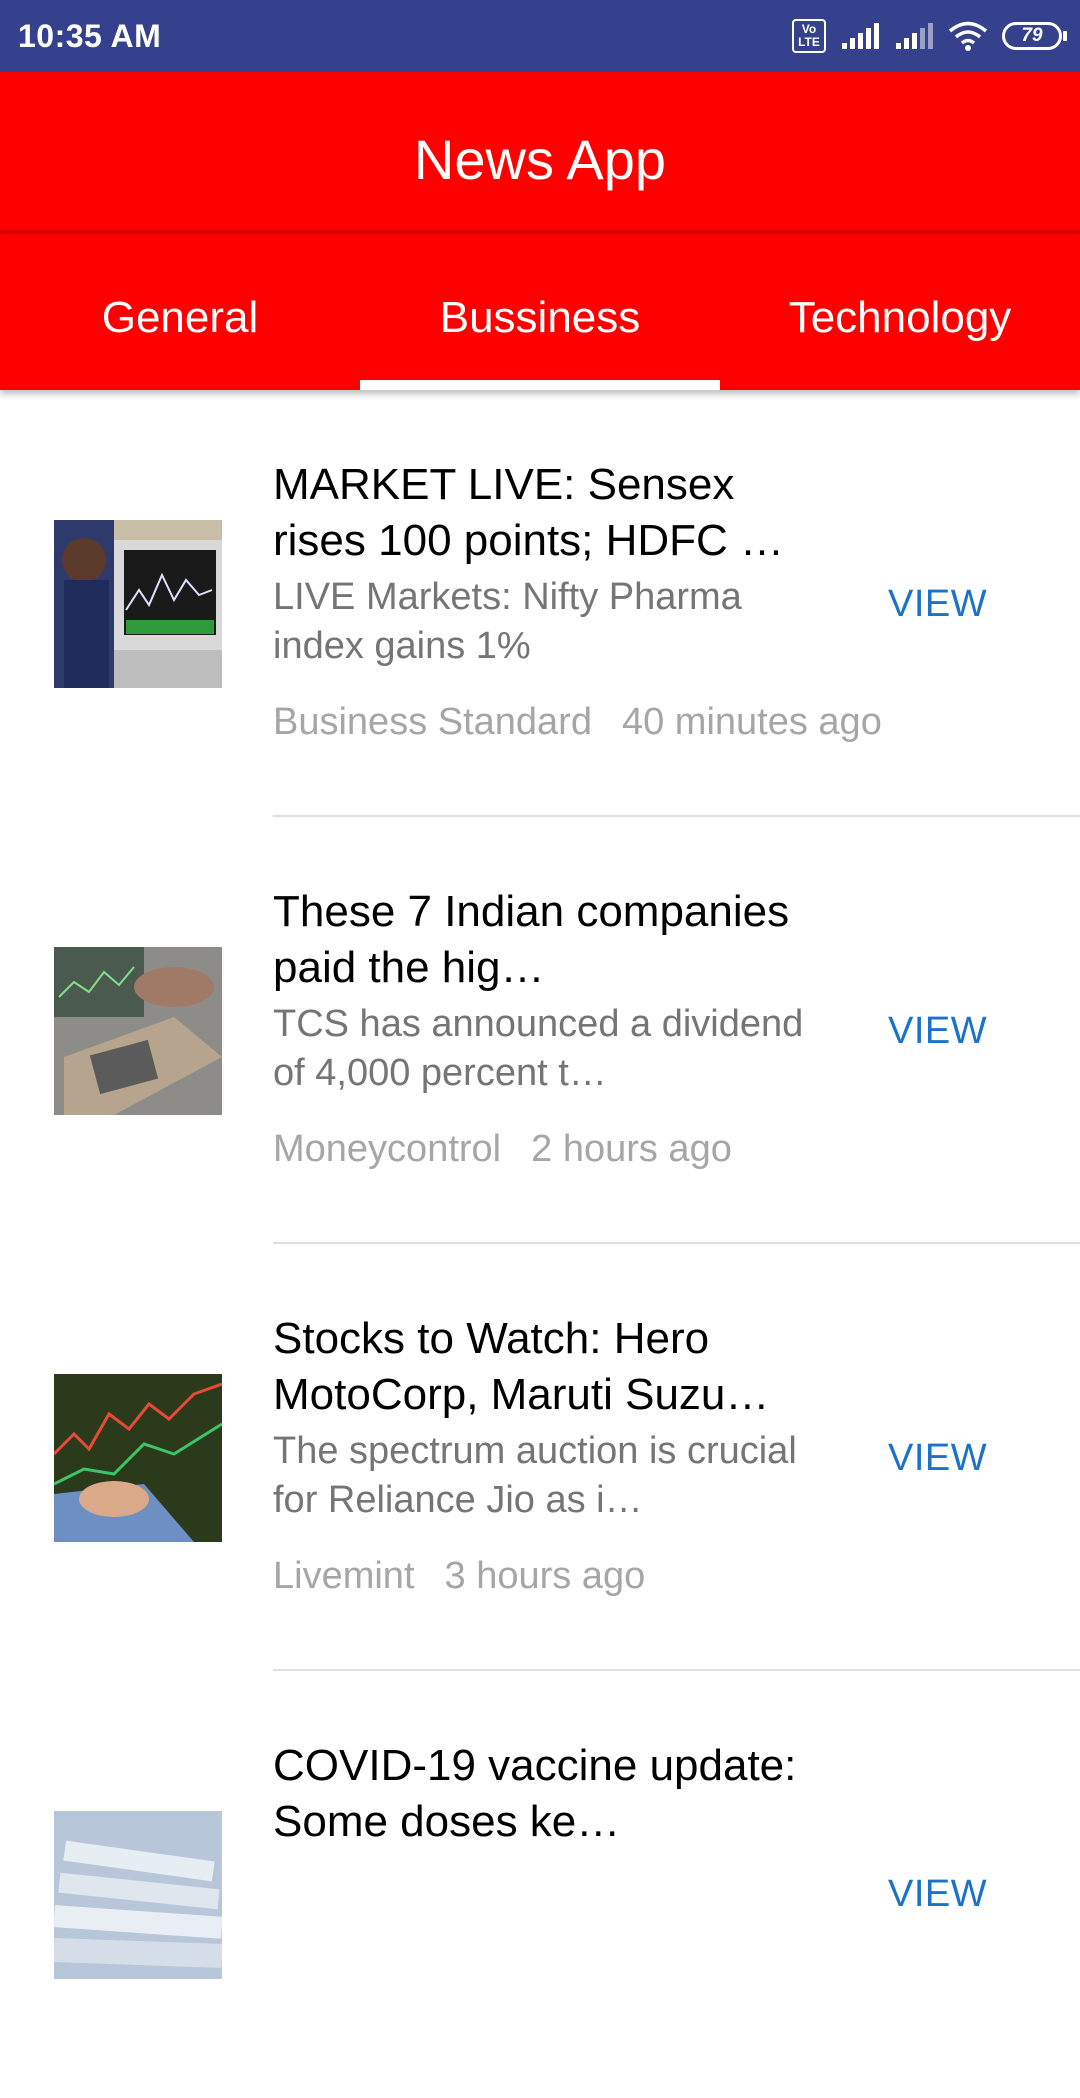 The width and height of the screenshot is (1080, 2098). What do you see at coordinates (968, 36) in the screenshot?
I see `wifi-icon` at bounding box center [968, 36].